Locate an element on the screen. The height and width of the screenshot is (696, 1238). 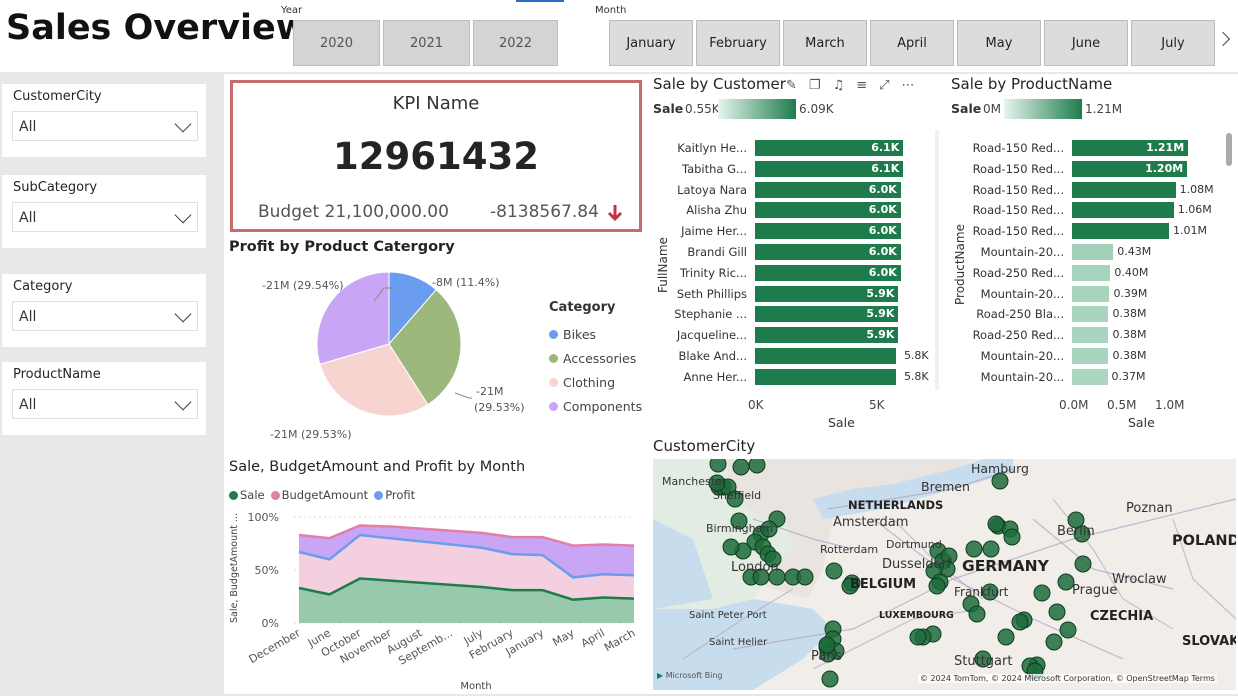
map-label: Berlin is located at coordinates (1076, 531).